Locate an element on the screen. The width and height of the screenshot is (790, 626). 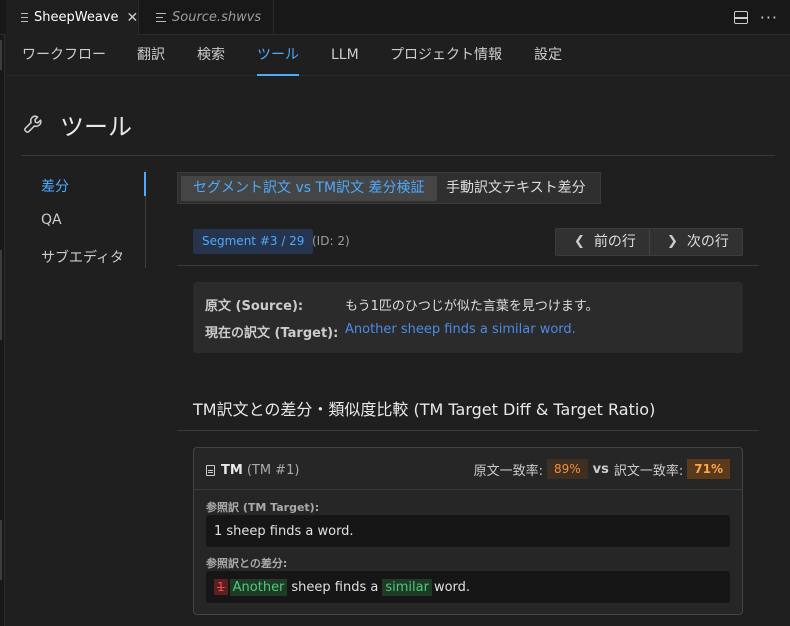
tab-sheepweave: SheepWeave ✕ is located at coordinates (72, 17).